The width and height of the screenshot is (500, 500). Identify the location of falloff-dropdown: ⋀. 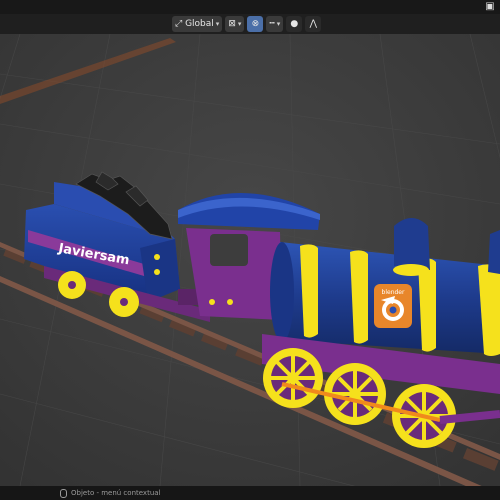
(313, 24).